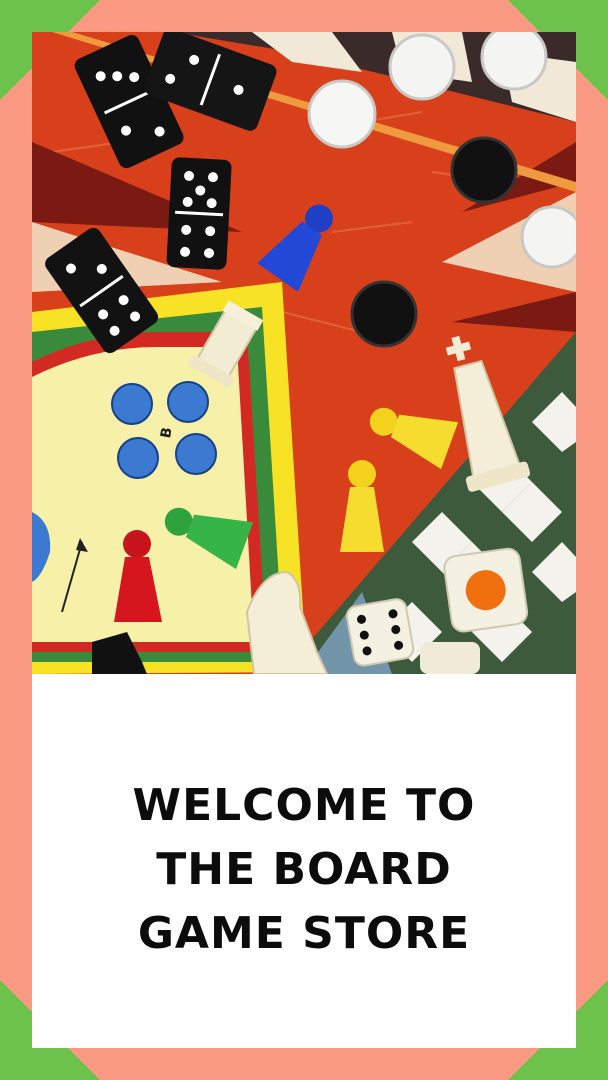 The width and height of the screenshot is (608, 1080). What do you see at coordinates (304, 869) in the screenshot?
I see `headline-line-2: THE BOARD` at bounding box center [304, 869].